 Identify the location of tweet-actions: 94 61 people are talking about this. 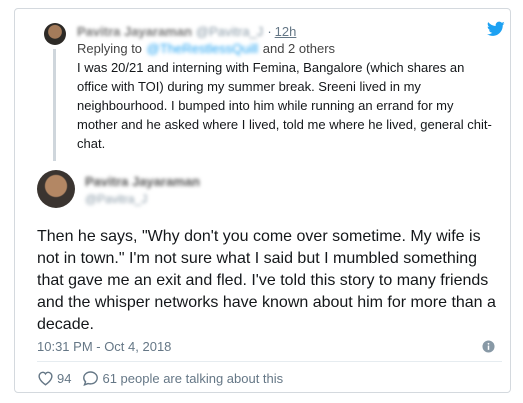
(160, 378).